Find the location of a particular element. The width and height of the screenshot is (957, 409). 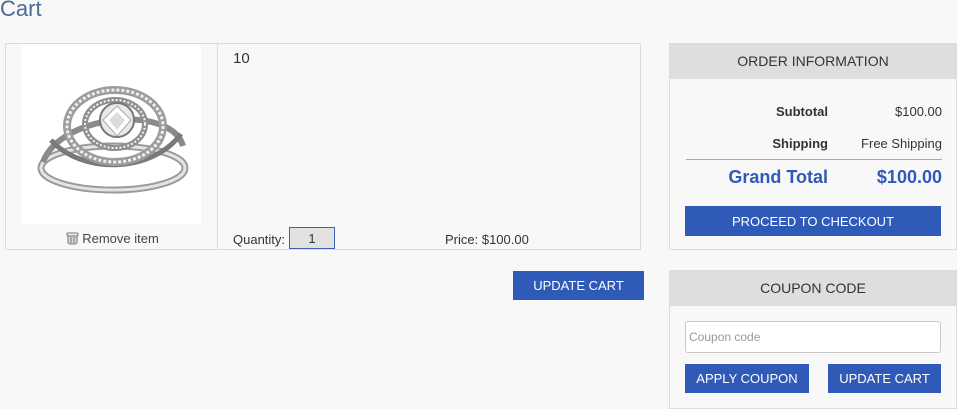

coupon-code-panel: COUPON CODE APPLY COUPON UPDATE CART is located at coordinates (813, 339).